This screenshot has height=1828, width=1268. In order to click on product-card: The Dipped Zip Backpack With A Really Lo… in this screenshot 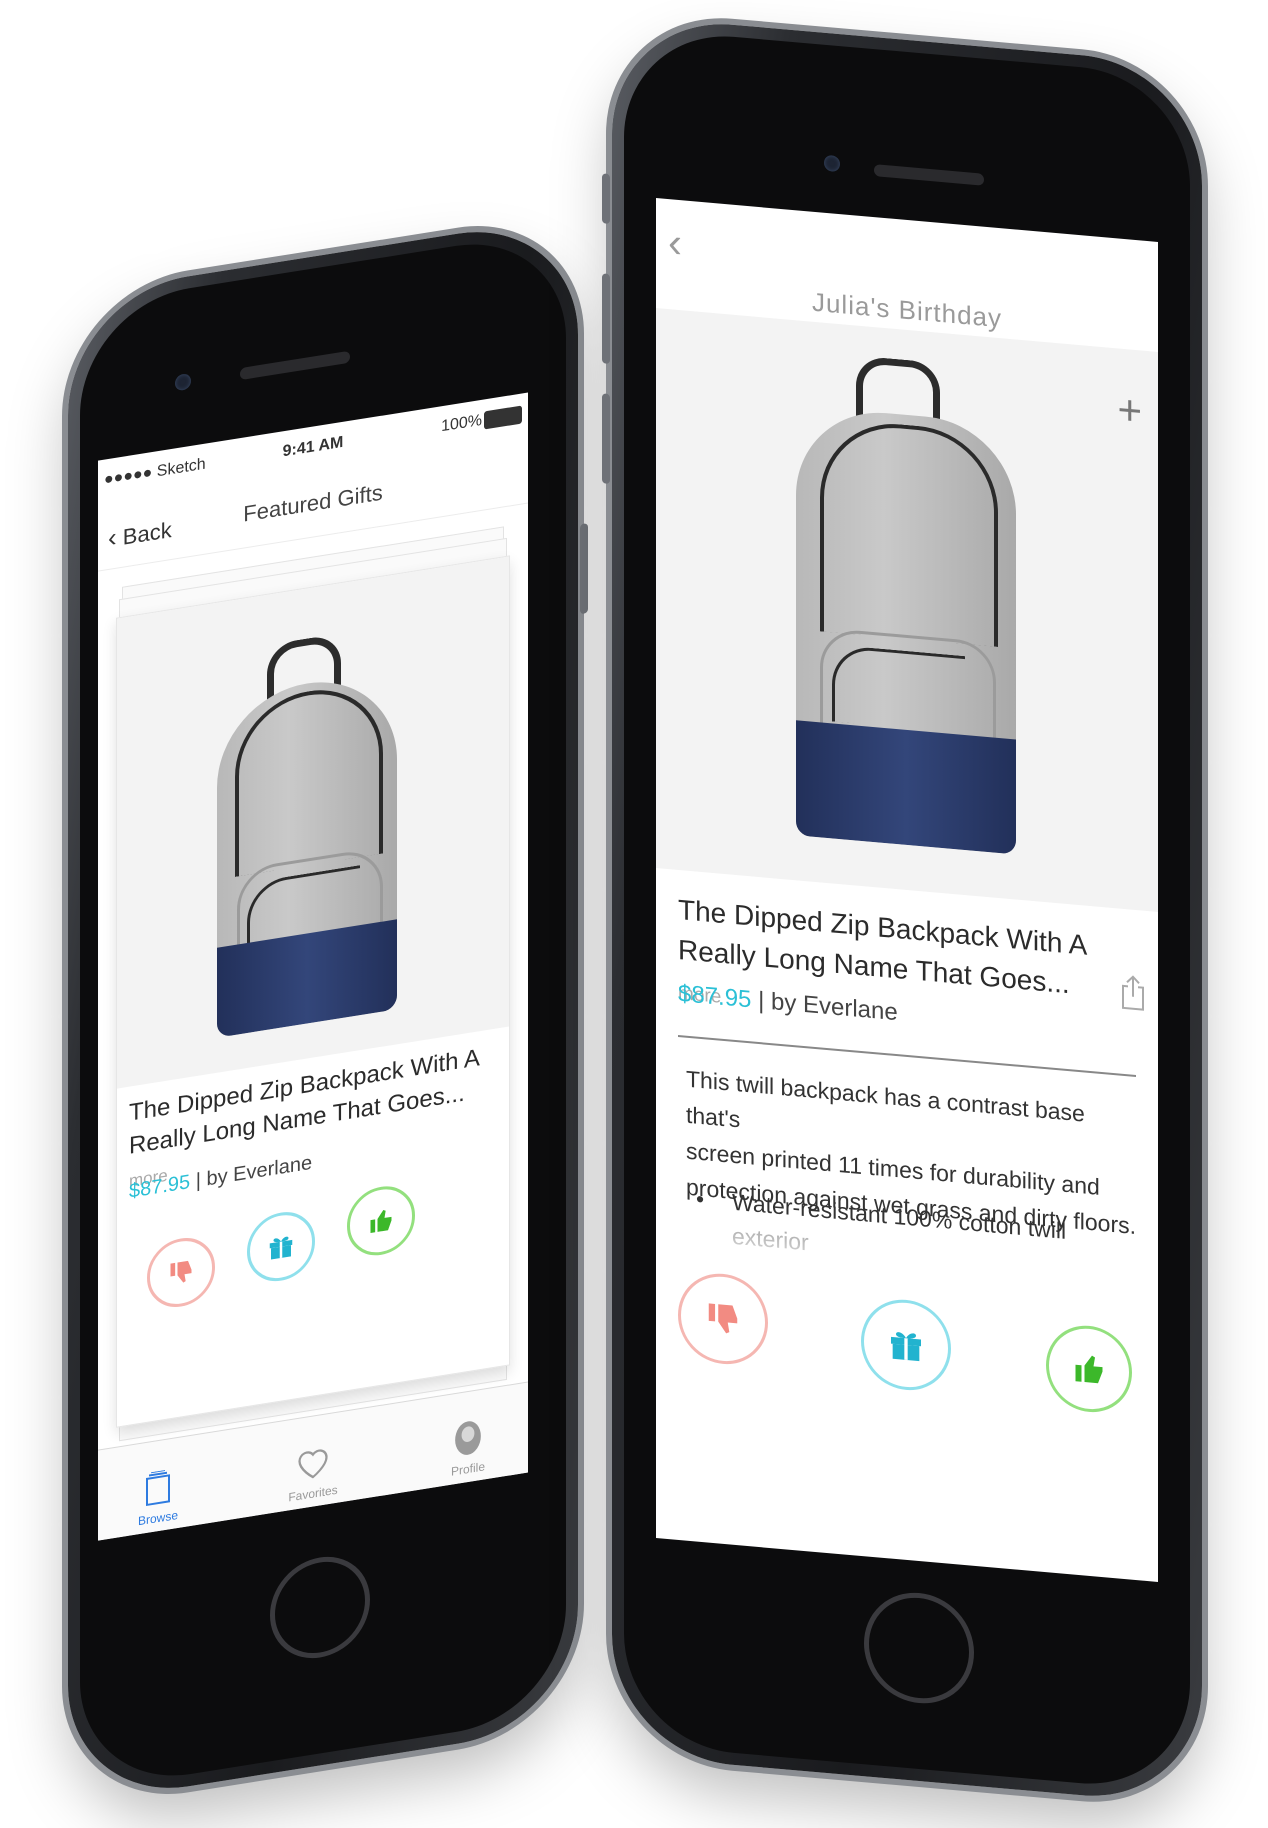, I will do `click(313, 991)`.